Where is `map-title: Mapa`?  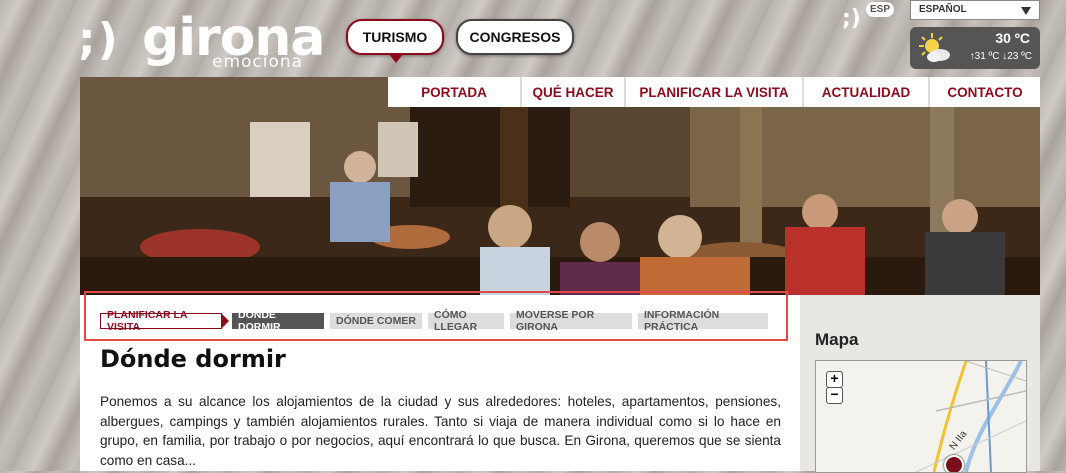 map-title: Mapa is located at coordinates (837, 339).